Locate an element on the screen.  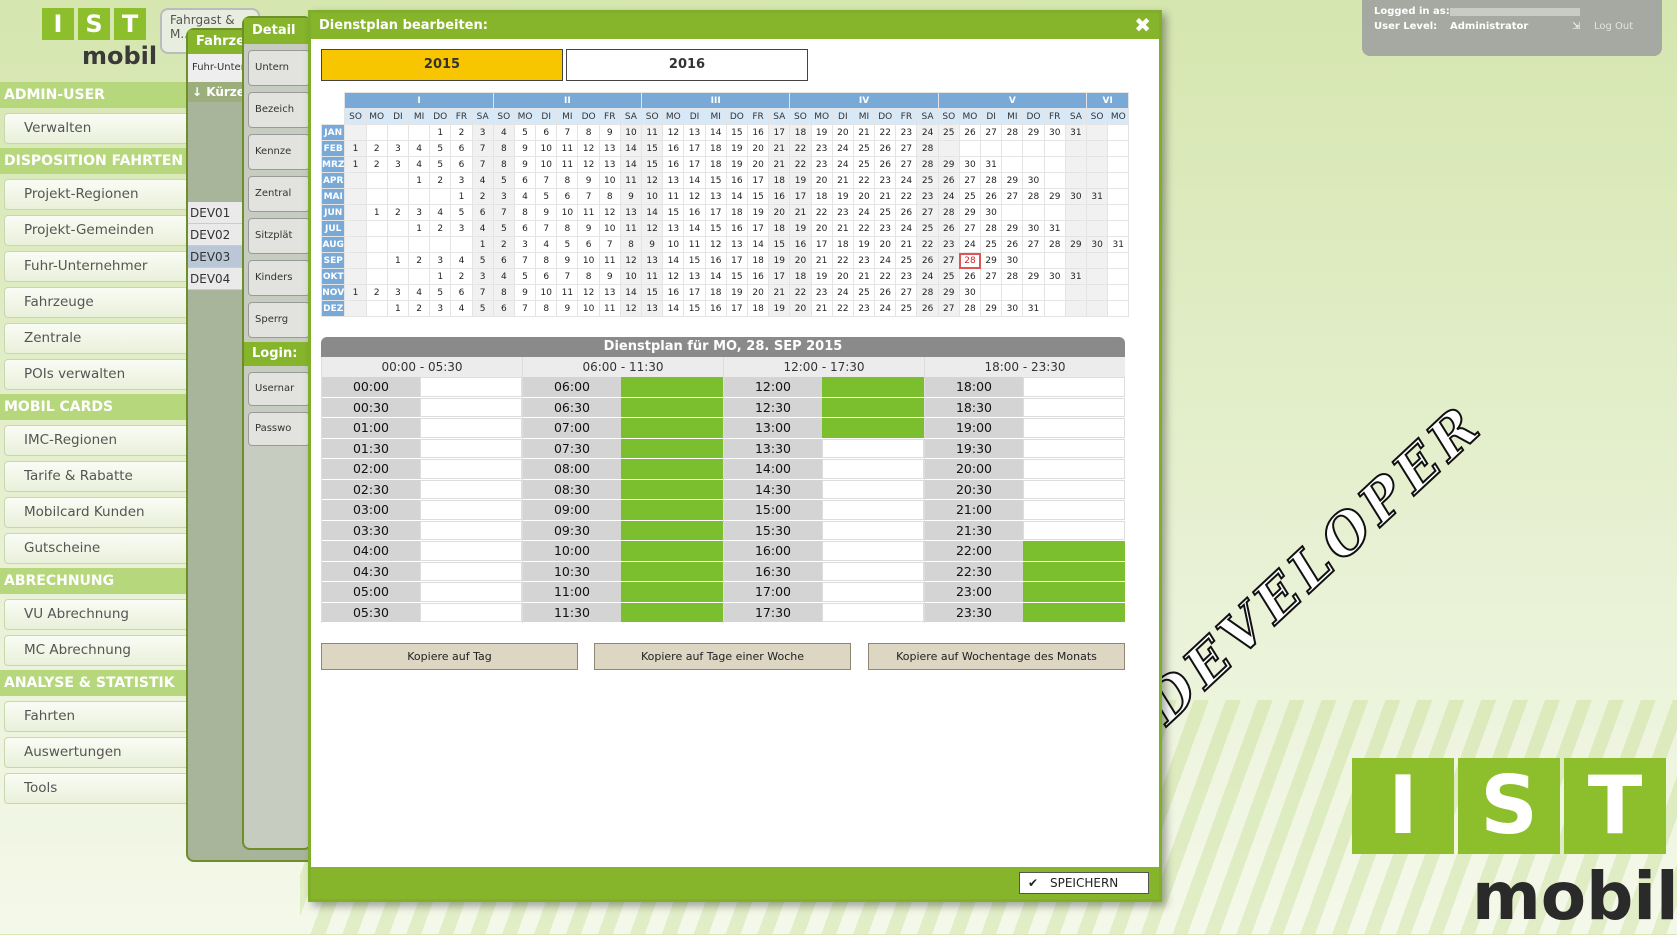
calendar-month-label: AUG is located at coordinates (333, 244).